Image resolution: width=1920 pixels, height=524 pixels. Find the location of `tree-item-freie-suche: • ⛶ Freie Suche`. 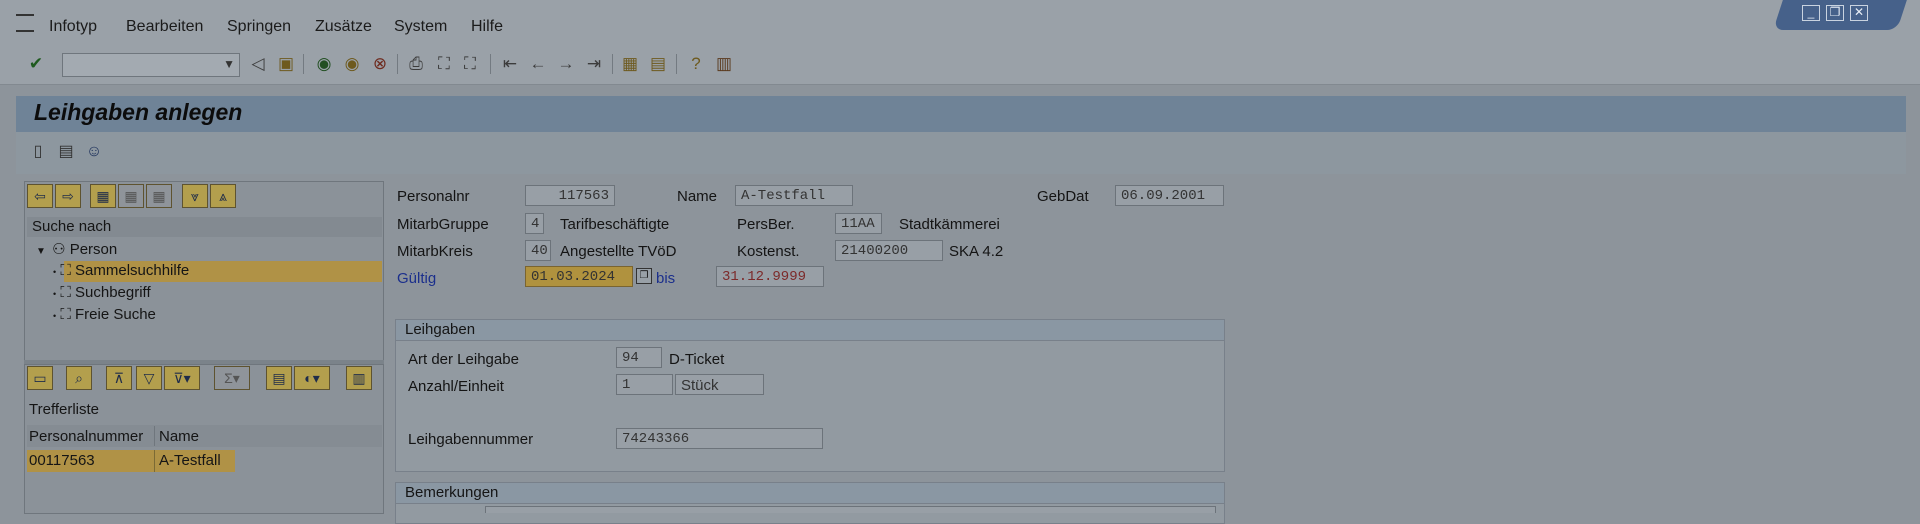

tree-item-freie-suche: • ⛶ Freie Suche is located at coordinates (104, 314).